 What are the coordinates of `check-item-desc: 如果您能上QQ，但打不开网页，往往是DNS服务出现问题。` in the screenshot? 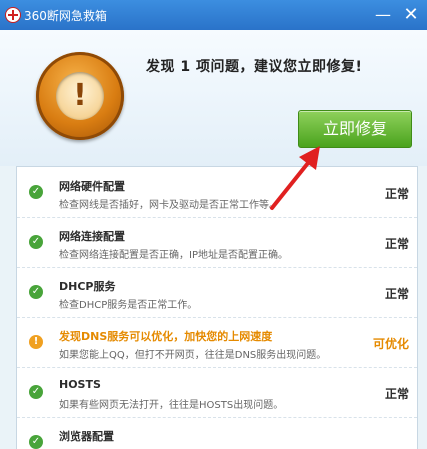 It's located at (193, 355).